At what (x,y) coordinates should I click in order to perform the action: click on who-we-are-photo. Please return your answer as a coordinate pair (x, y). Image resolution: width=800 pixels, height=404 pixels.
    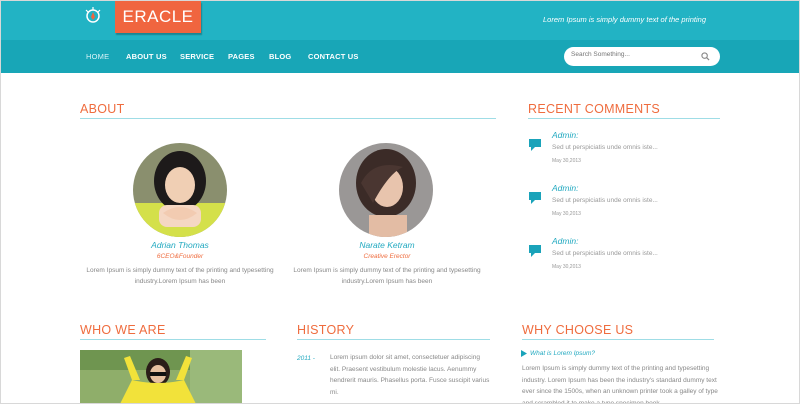
    Looking at the image, I should click on (161, 377).